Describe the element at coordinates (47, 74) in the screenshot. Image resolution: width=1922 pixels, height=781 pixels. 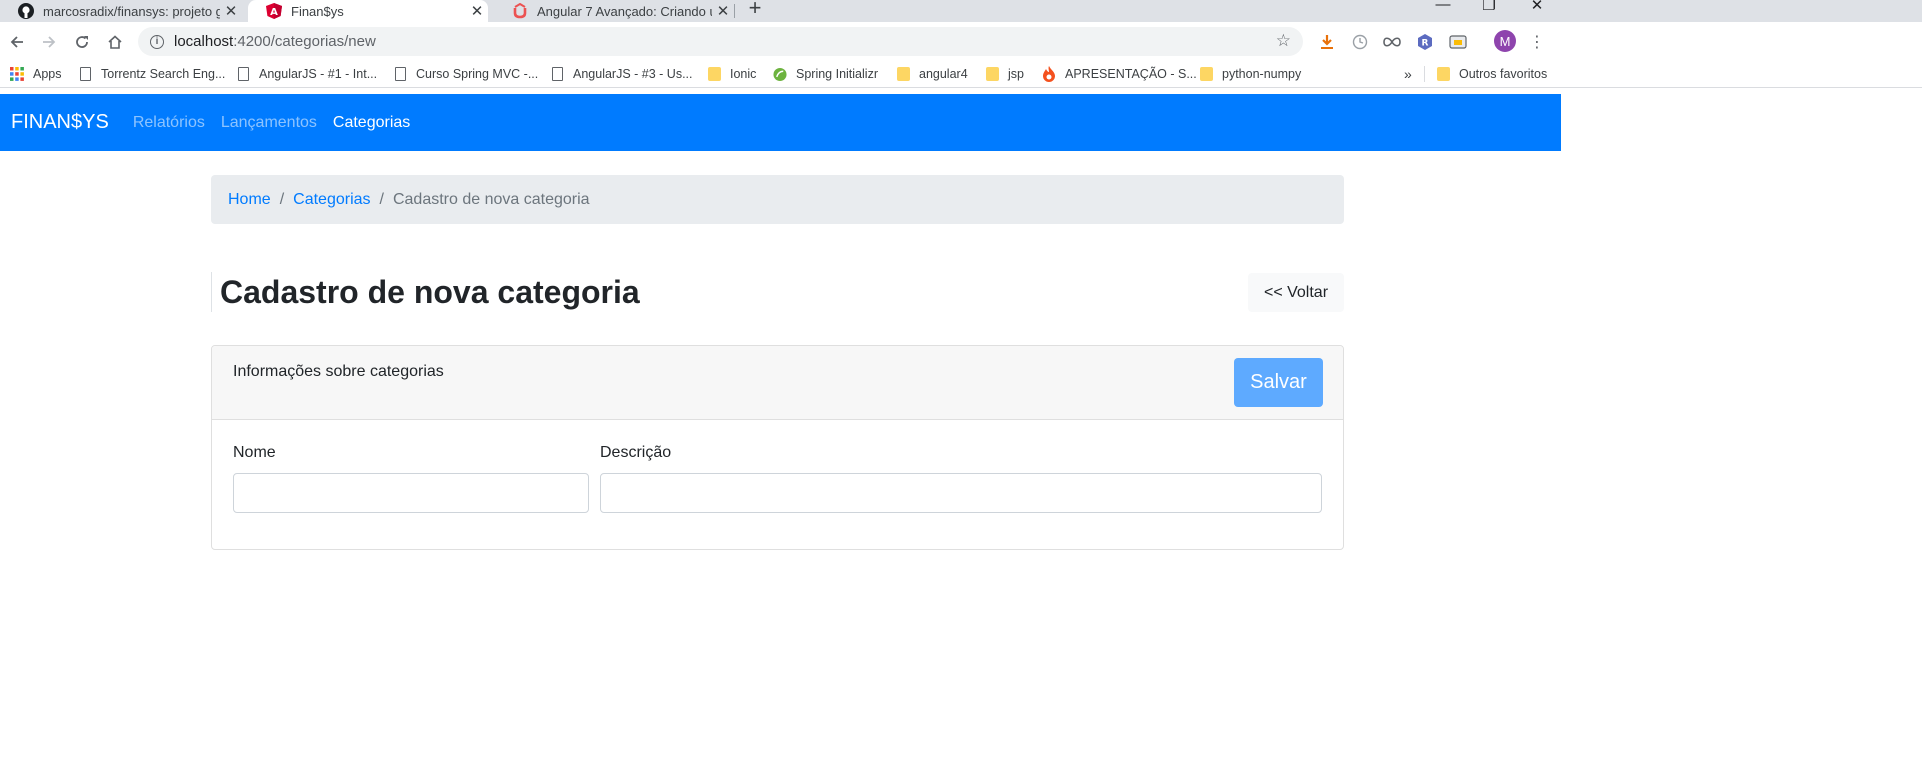
I see `bookmark-label: Apps` at that location.